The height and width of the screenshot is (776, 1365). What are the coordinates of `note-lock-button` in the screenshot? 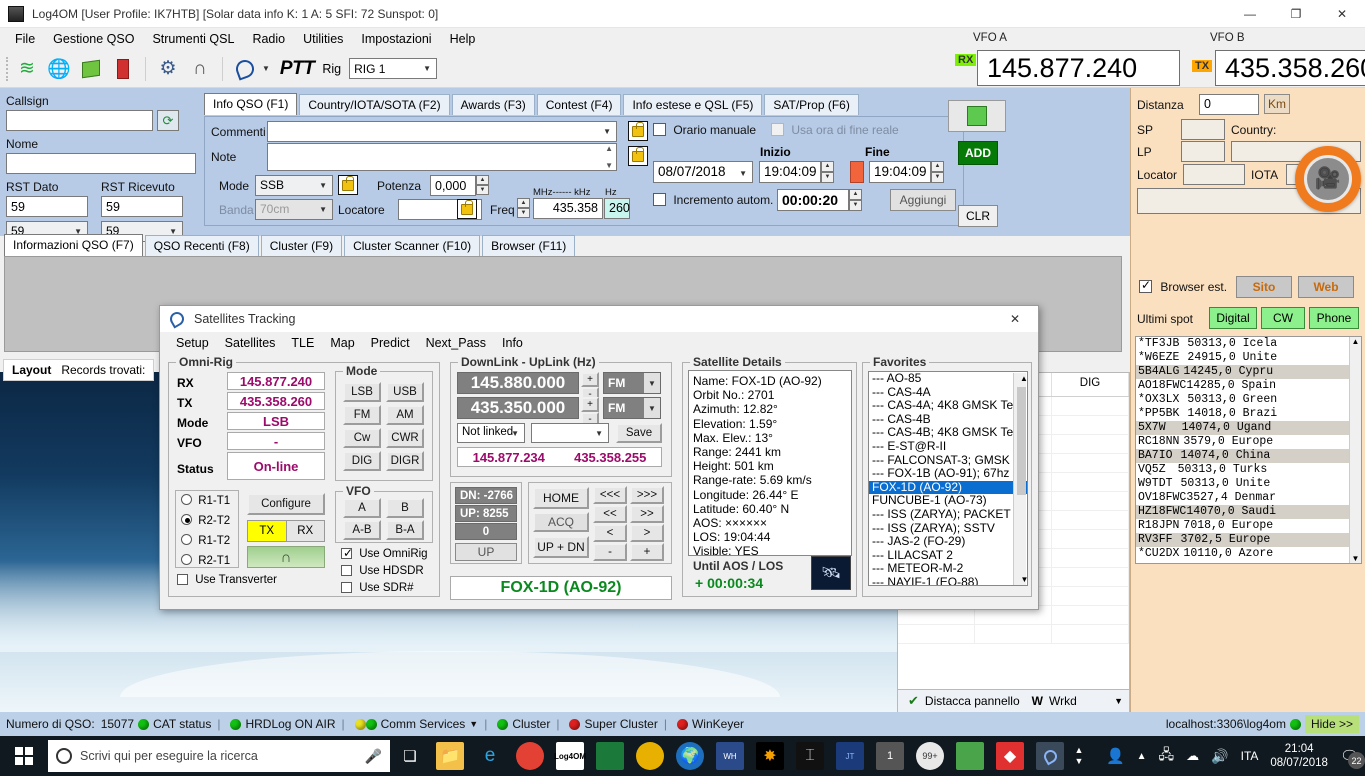 It's located at (638, 156).